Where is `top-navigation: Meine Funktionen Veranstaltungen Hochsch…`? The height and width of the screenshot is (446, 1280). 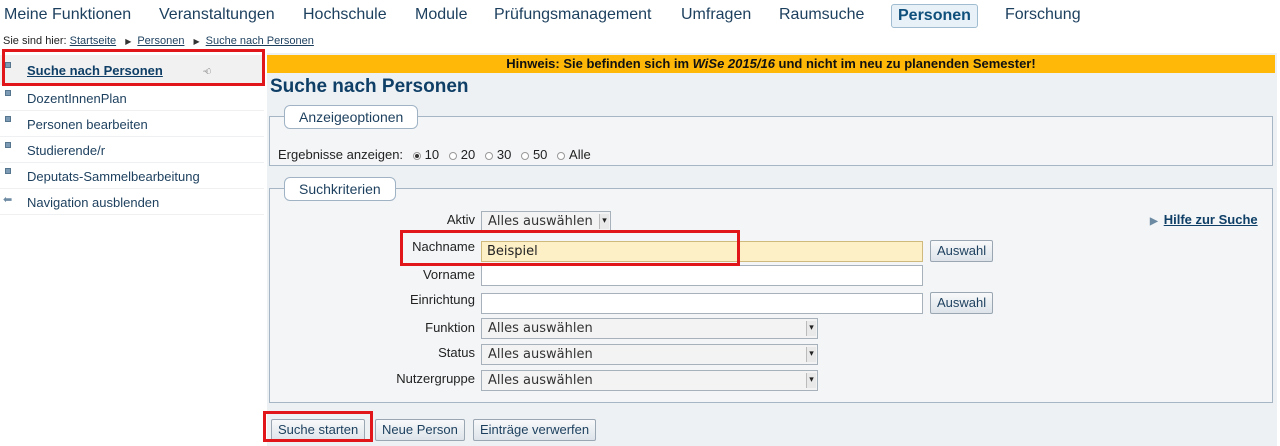 top-navigation: Meine Funktionen Veranstaltungen Hochsch… is located at coordinates (640, 16).